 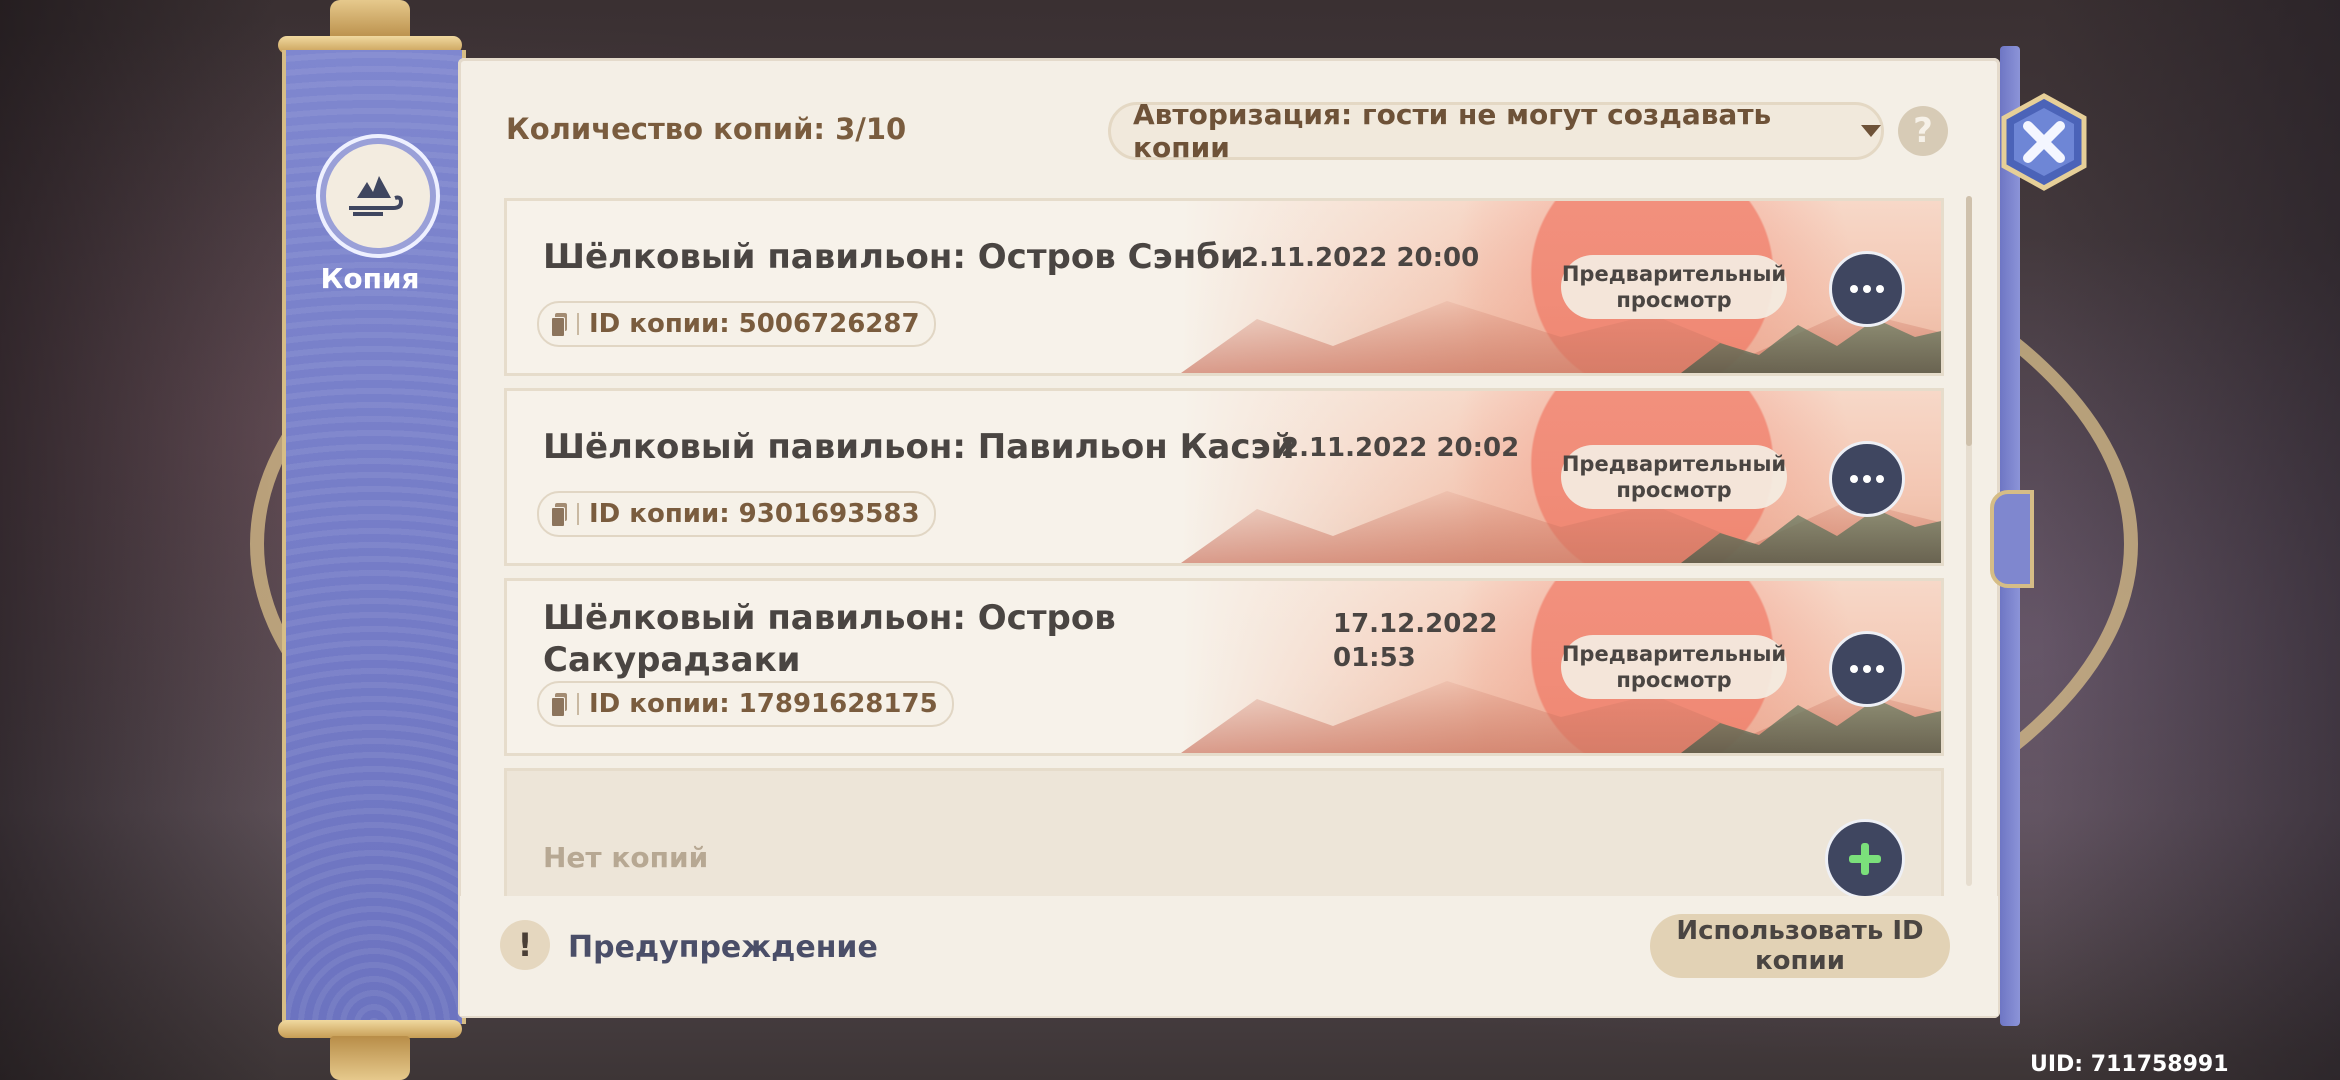 I want to click on copy-date: 2.11.2022 20:00, so click(x=1360, y=258).